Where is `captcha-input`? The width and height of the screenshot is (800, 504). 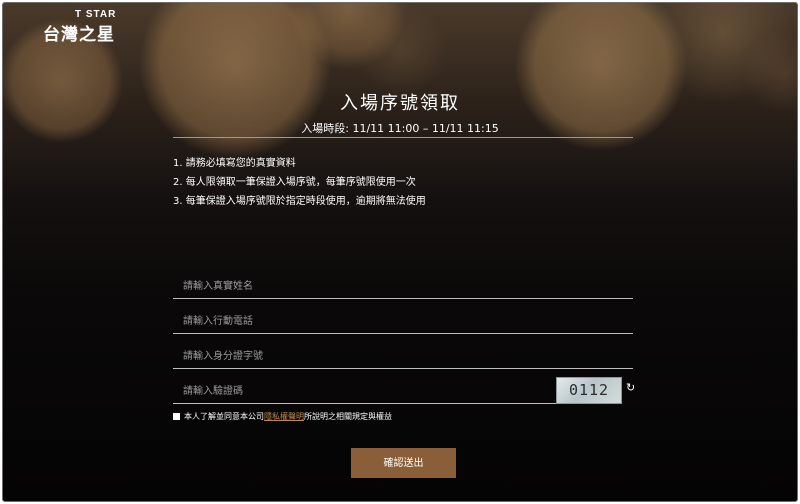
captcha-input is located at coordinates (364, 391).